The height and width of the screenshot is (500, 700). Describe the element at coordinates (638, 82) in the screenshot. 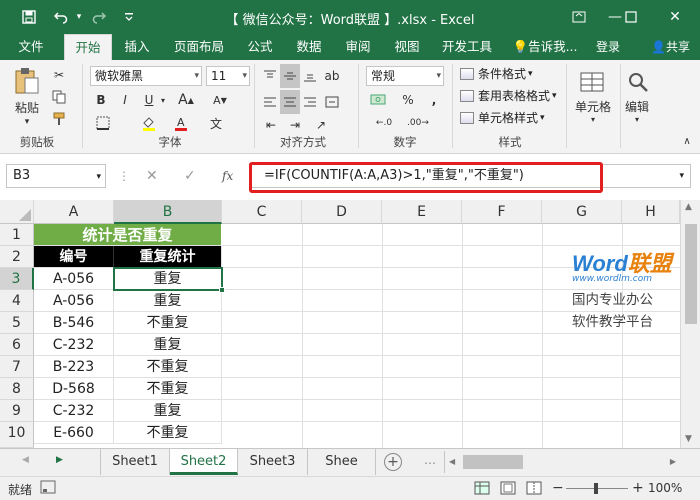

I see `find-icon` at that location.